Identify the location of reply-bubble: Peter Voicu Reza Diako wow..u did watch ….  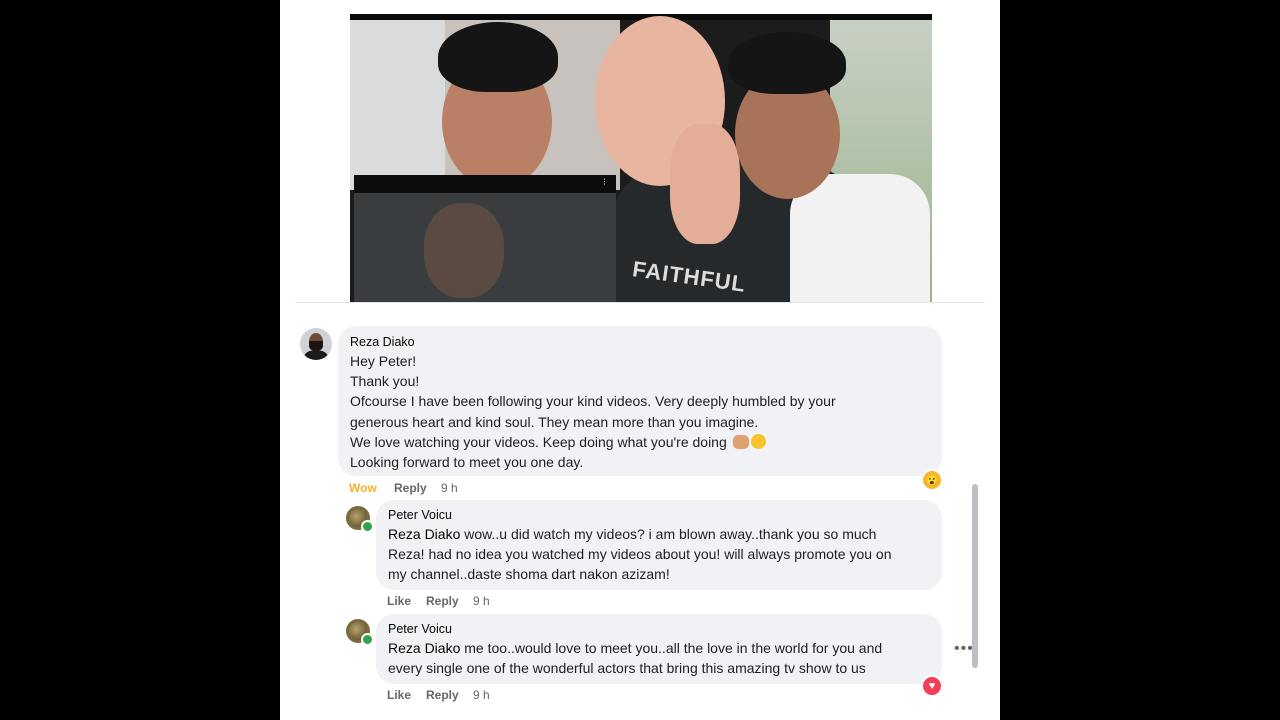
(659, 545).